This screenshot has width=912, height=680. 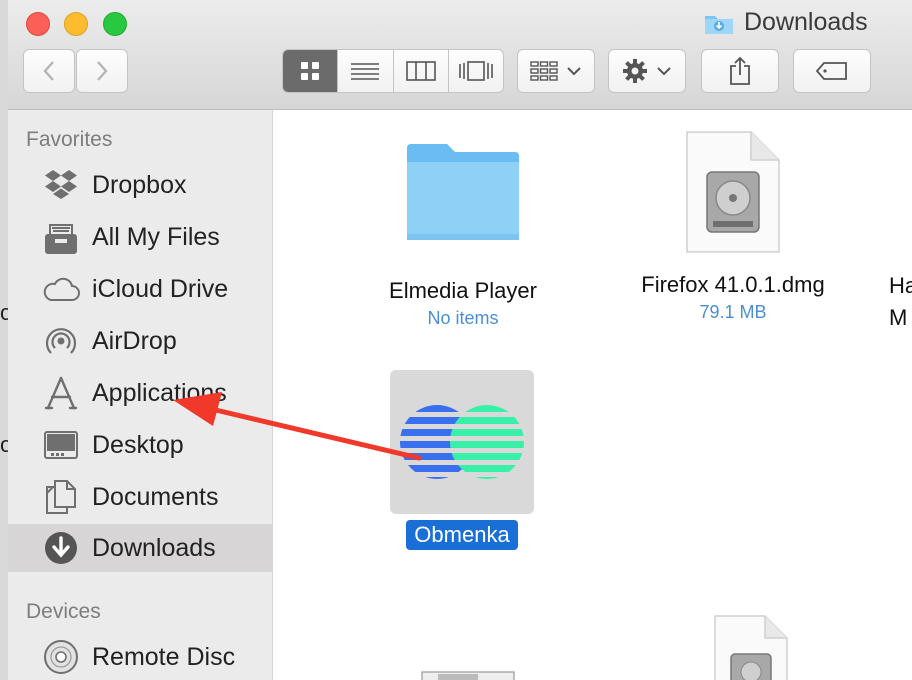 I want to click on list-view-button, so click(x=366, y=71).